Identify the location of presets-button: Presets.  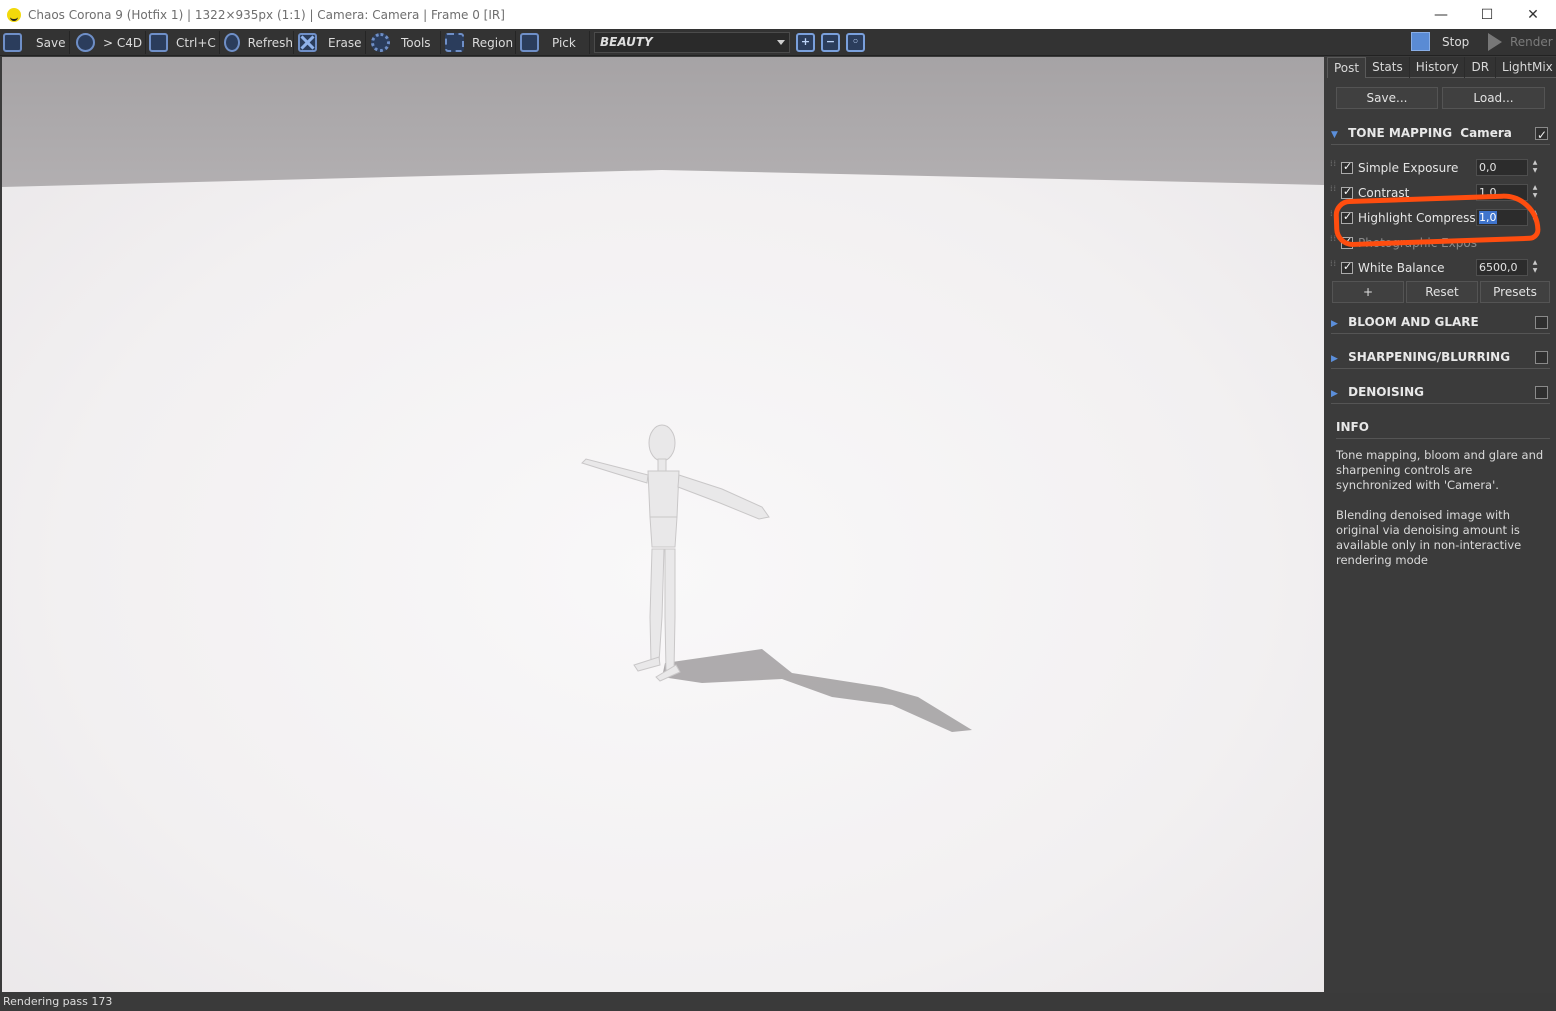
(1515, 292).